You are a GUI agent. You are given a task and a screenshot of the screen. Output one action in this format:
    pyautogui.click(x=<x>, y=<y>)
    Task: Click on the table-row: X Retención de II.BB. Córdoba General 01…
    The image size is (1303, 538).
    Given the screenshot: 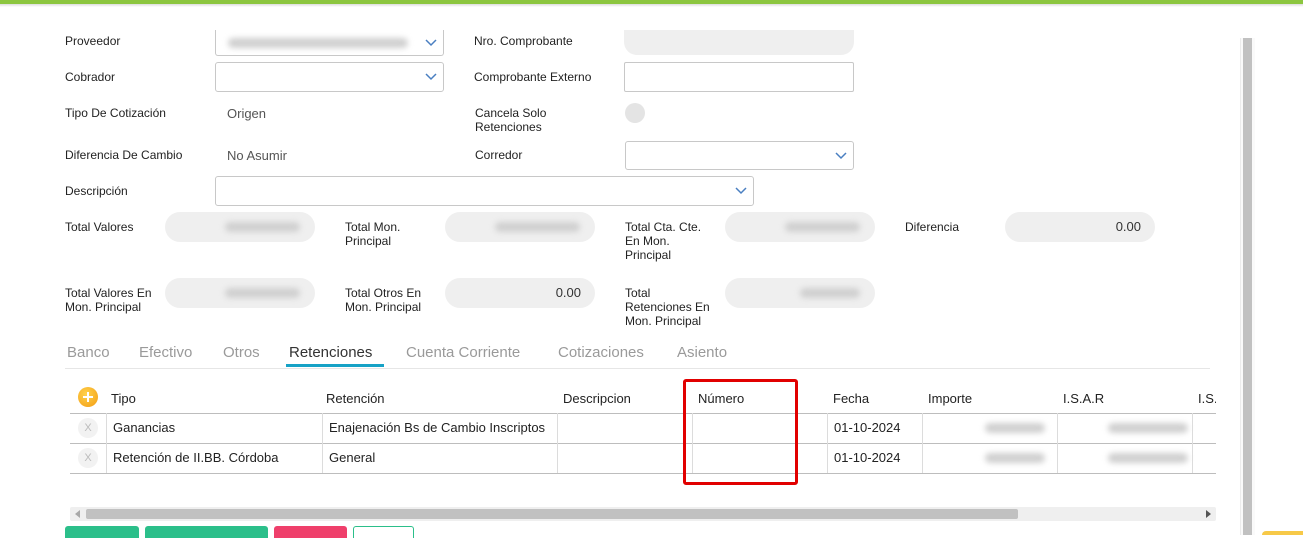 What is the action you would take?
    pyautogui.click(x=643, y=458)
    